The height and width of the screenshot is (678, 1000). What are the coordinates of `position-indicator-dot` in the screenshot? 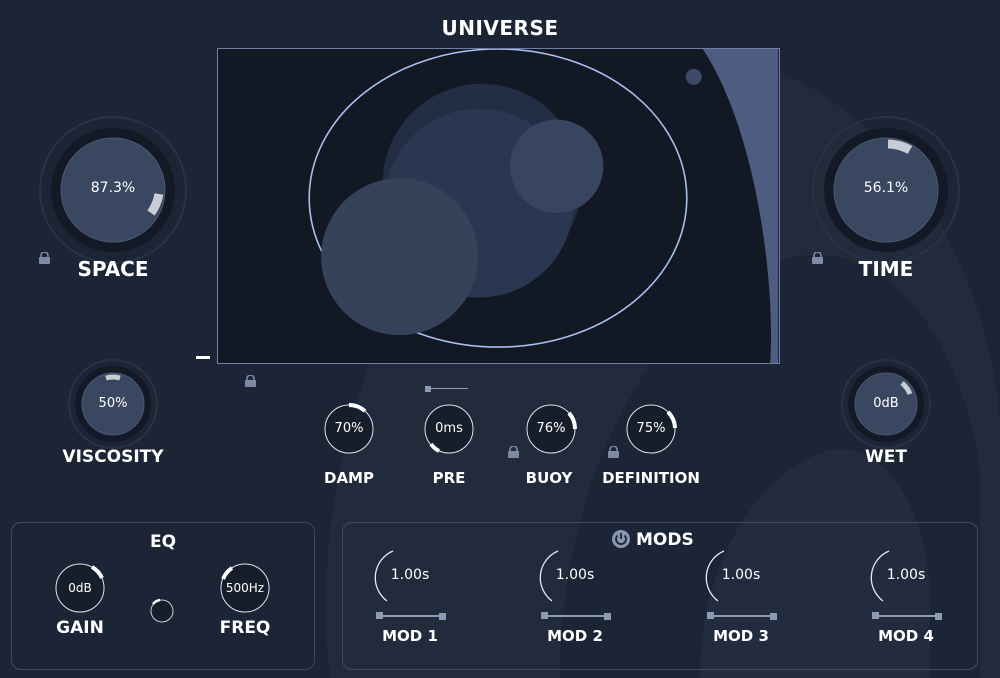 It's located at (693, 76).